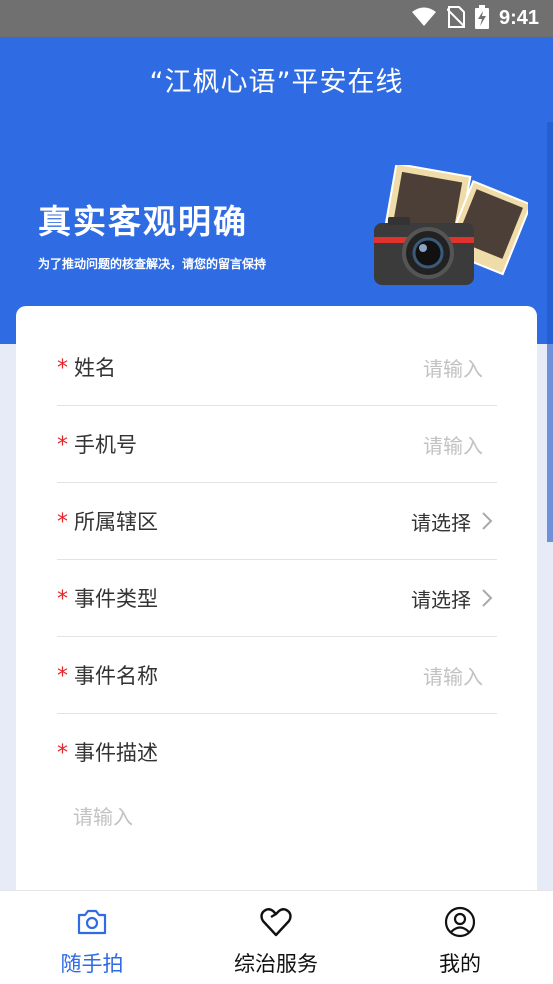 This screenshot has height=984, width=553. What do you see at coordinates (277, 521) in the screenshot?
I see `field-district: * 所属辖区 请选择` at bounding box center [277, 521].